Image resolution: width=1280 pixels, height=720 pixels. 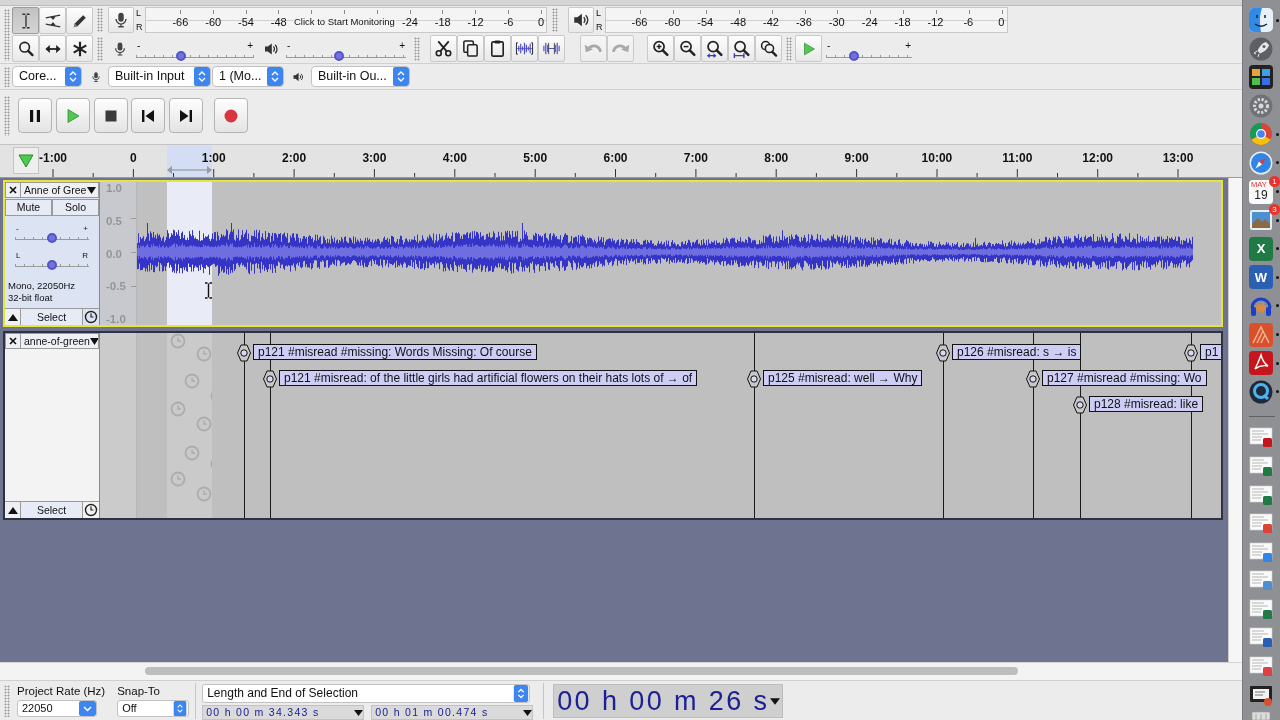 I want to click on selection-format-select: Length and End of Selection, so click(x=366, y=693).